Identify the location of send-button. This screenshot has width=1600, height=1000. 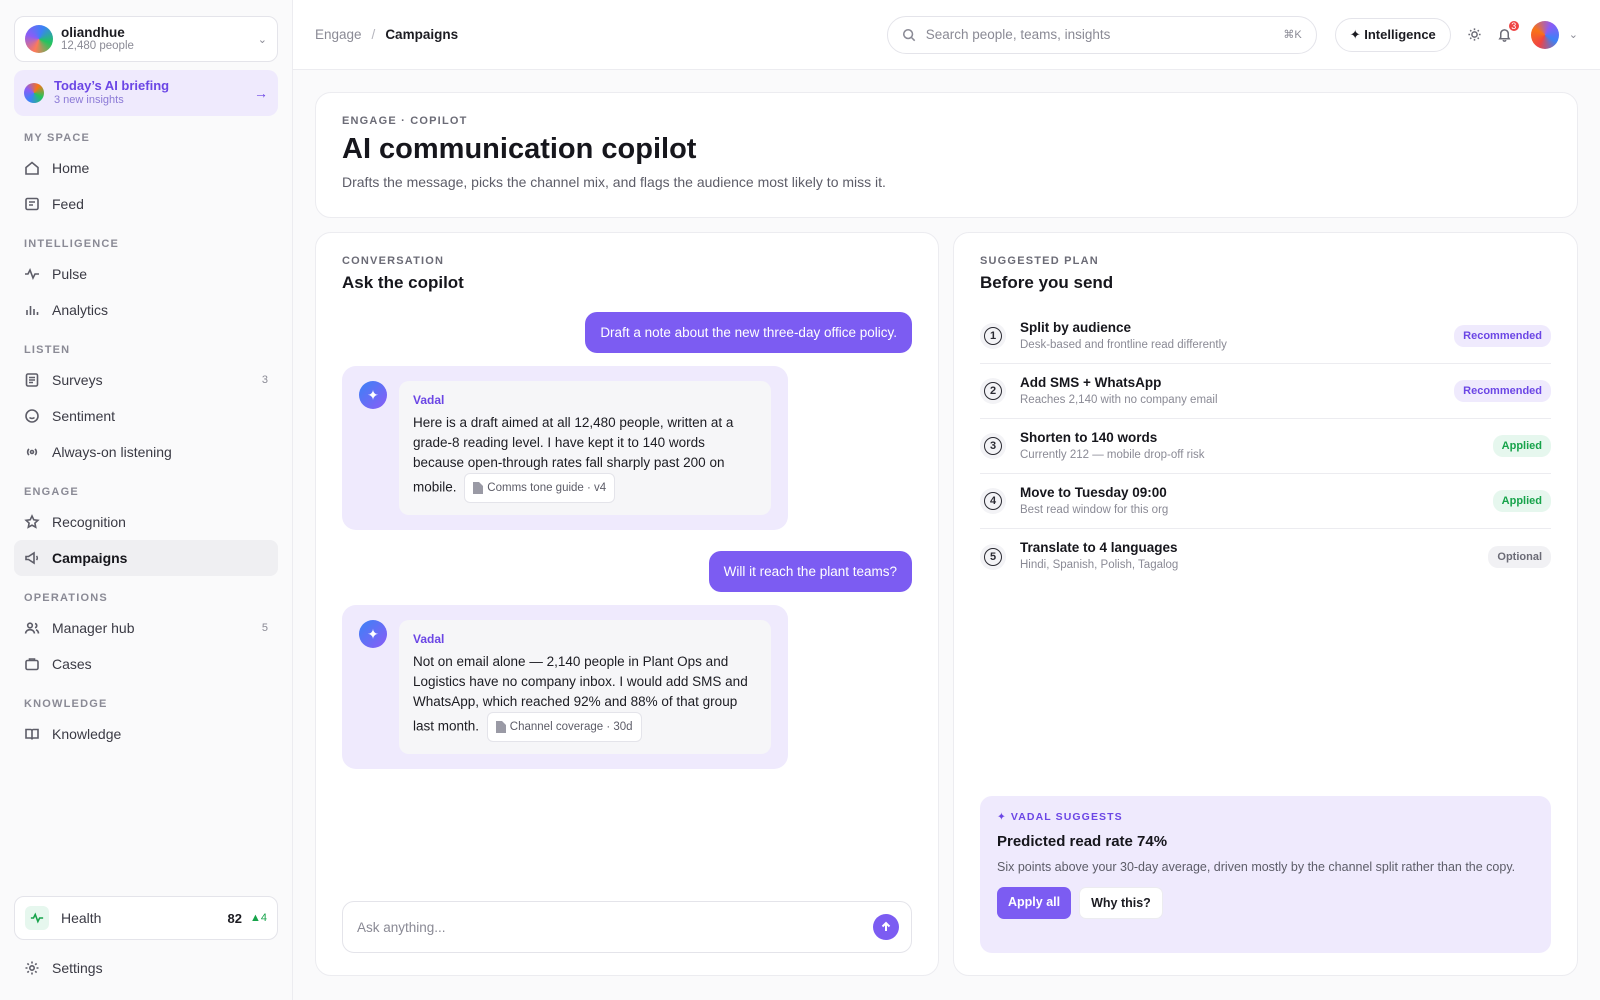
(886, 927).